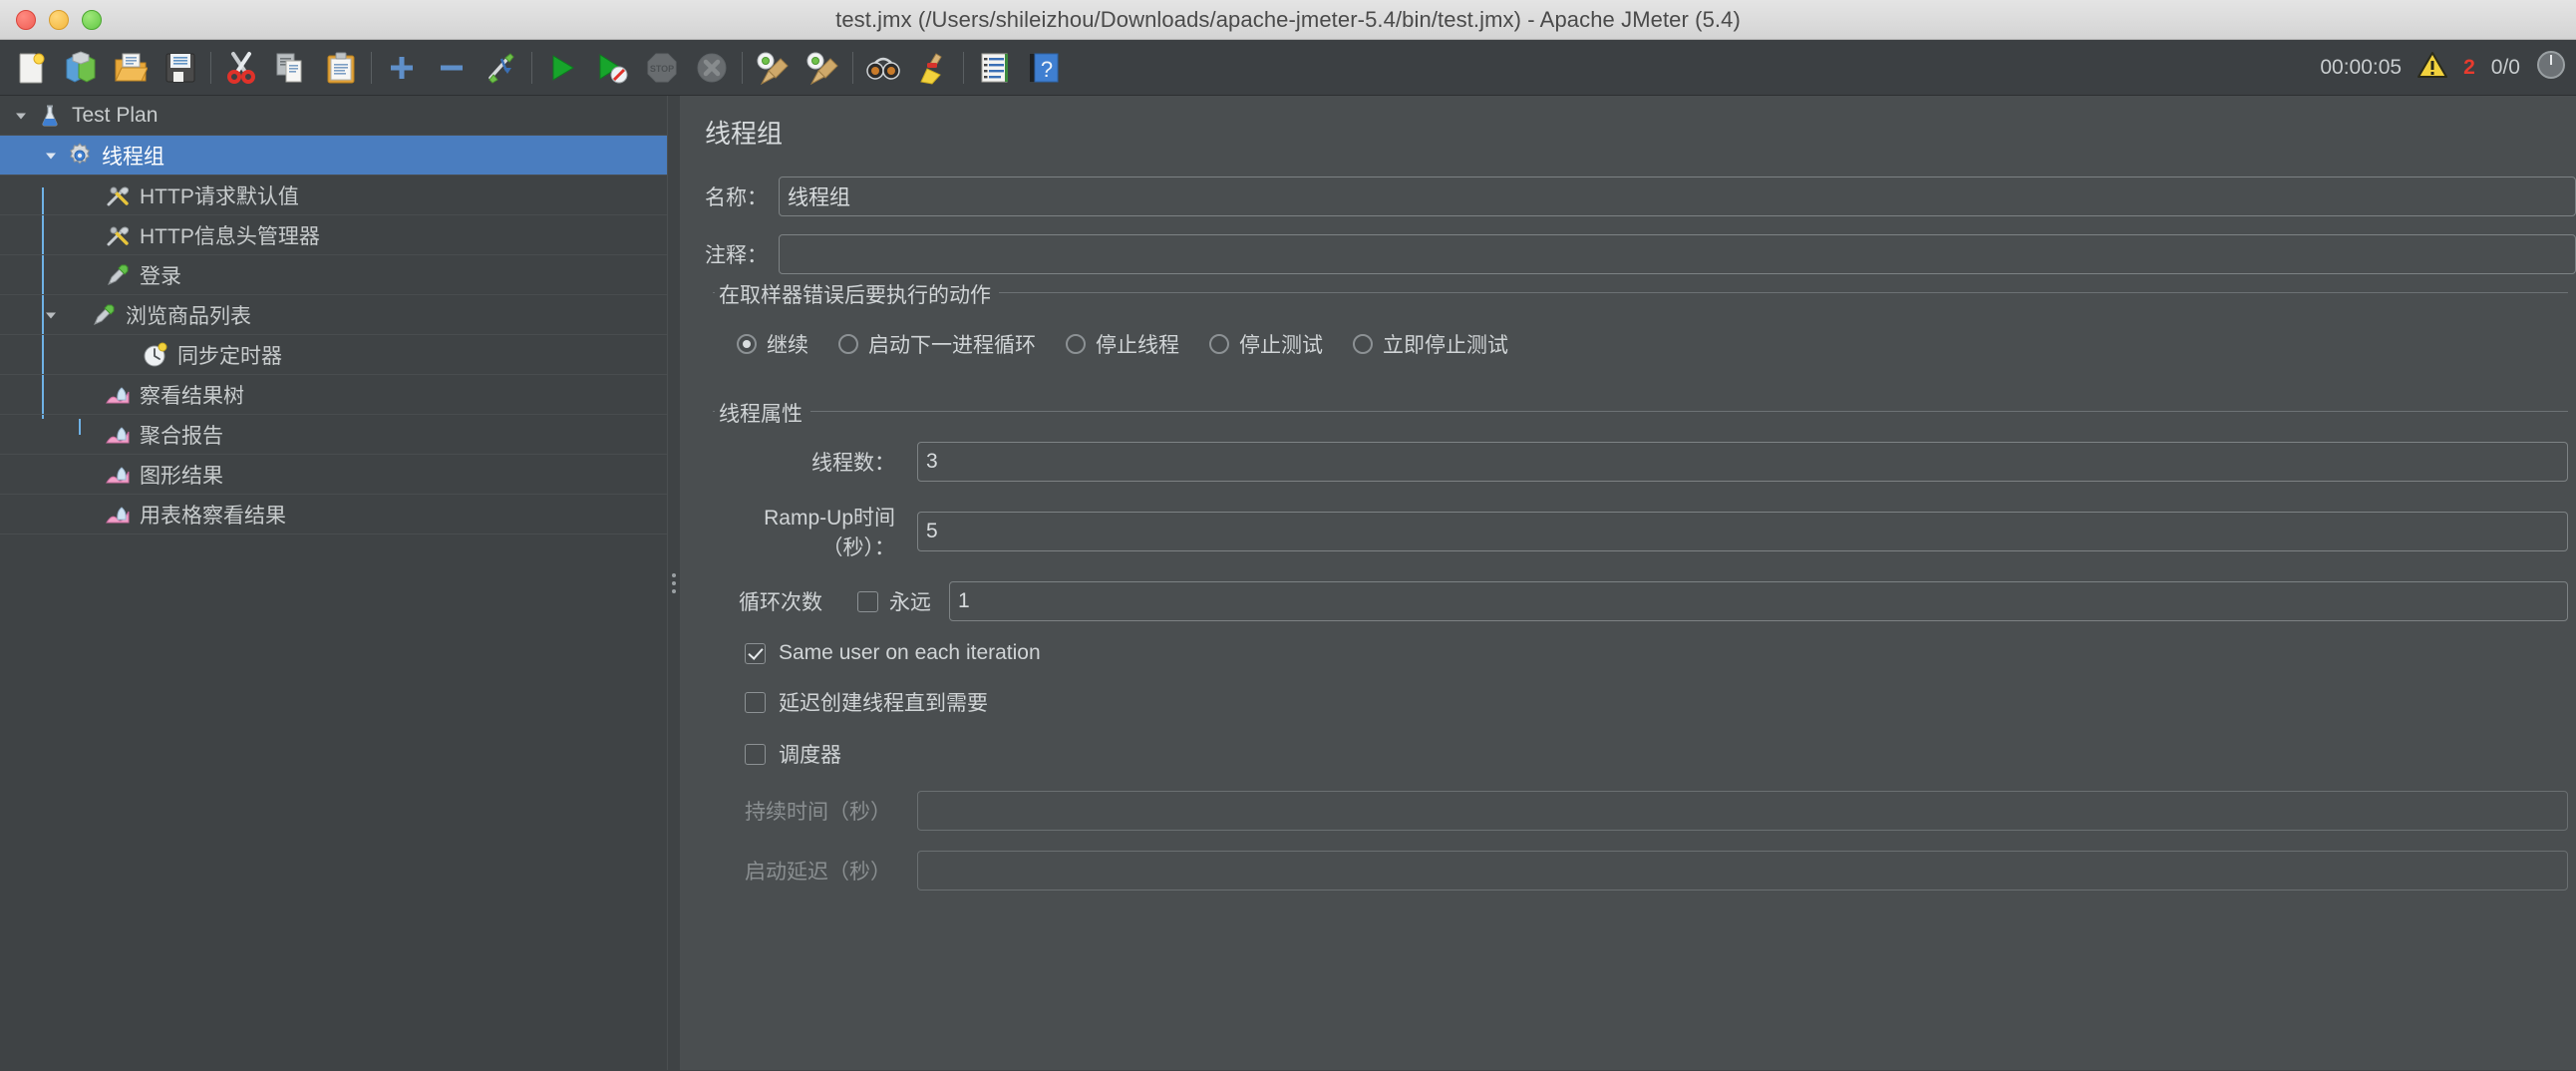 The width and height of the screenshot is (2576, 1071). I want to click on radio-stop-thread: 停止线程, so click(1122, 344).